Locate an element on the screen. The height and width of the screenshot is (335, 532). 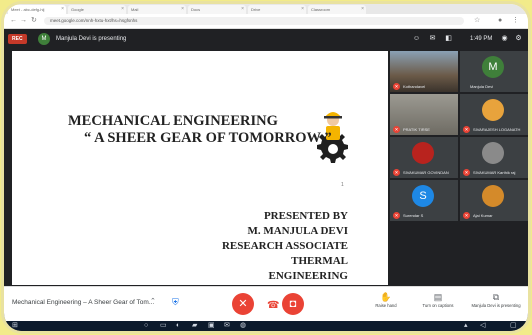
edge-icon: ◐ is located at coordinates (178, 326).